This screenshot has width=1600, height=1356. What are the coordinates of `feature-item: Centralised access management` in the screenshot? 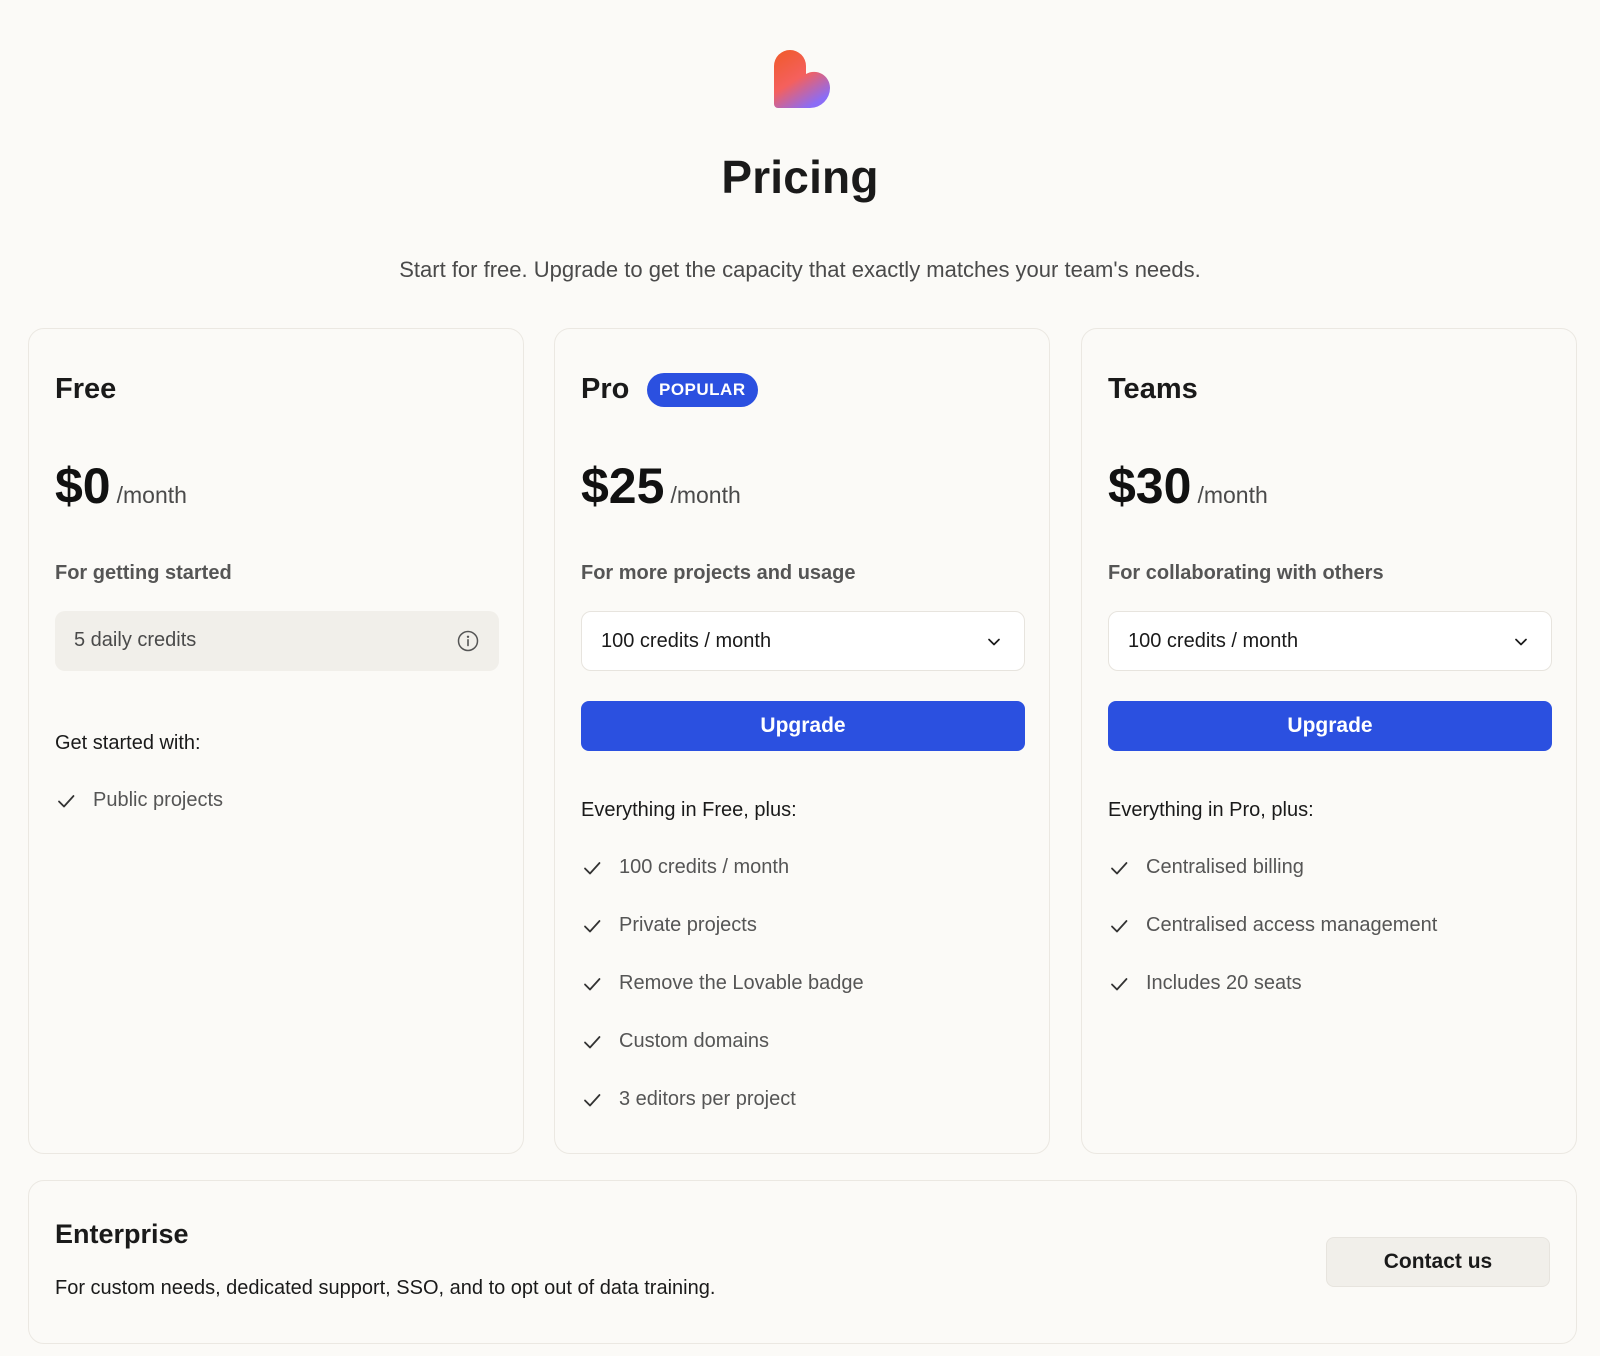 It's located at (1272, 943).